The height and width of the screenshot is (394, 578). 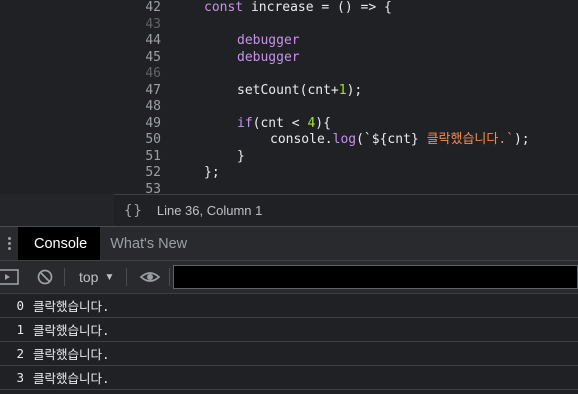 What do you see at coordinates (150, 277) in the screenshot?
I see `eye-icon` at bounding box center [150, 277].